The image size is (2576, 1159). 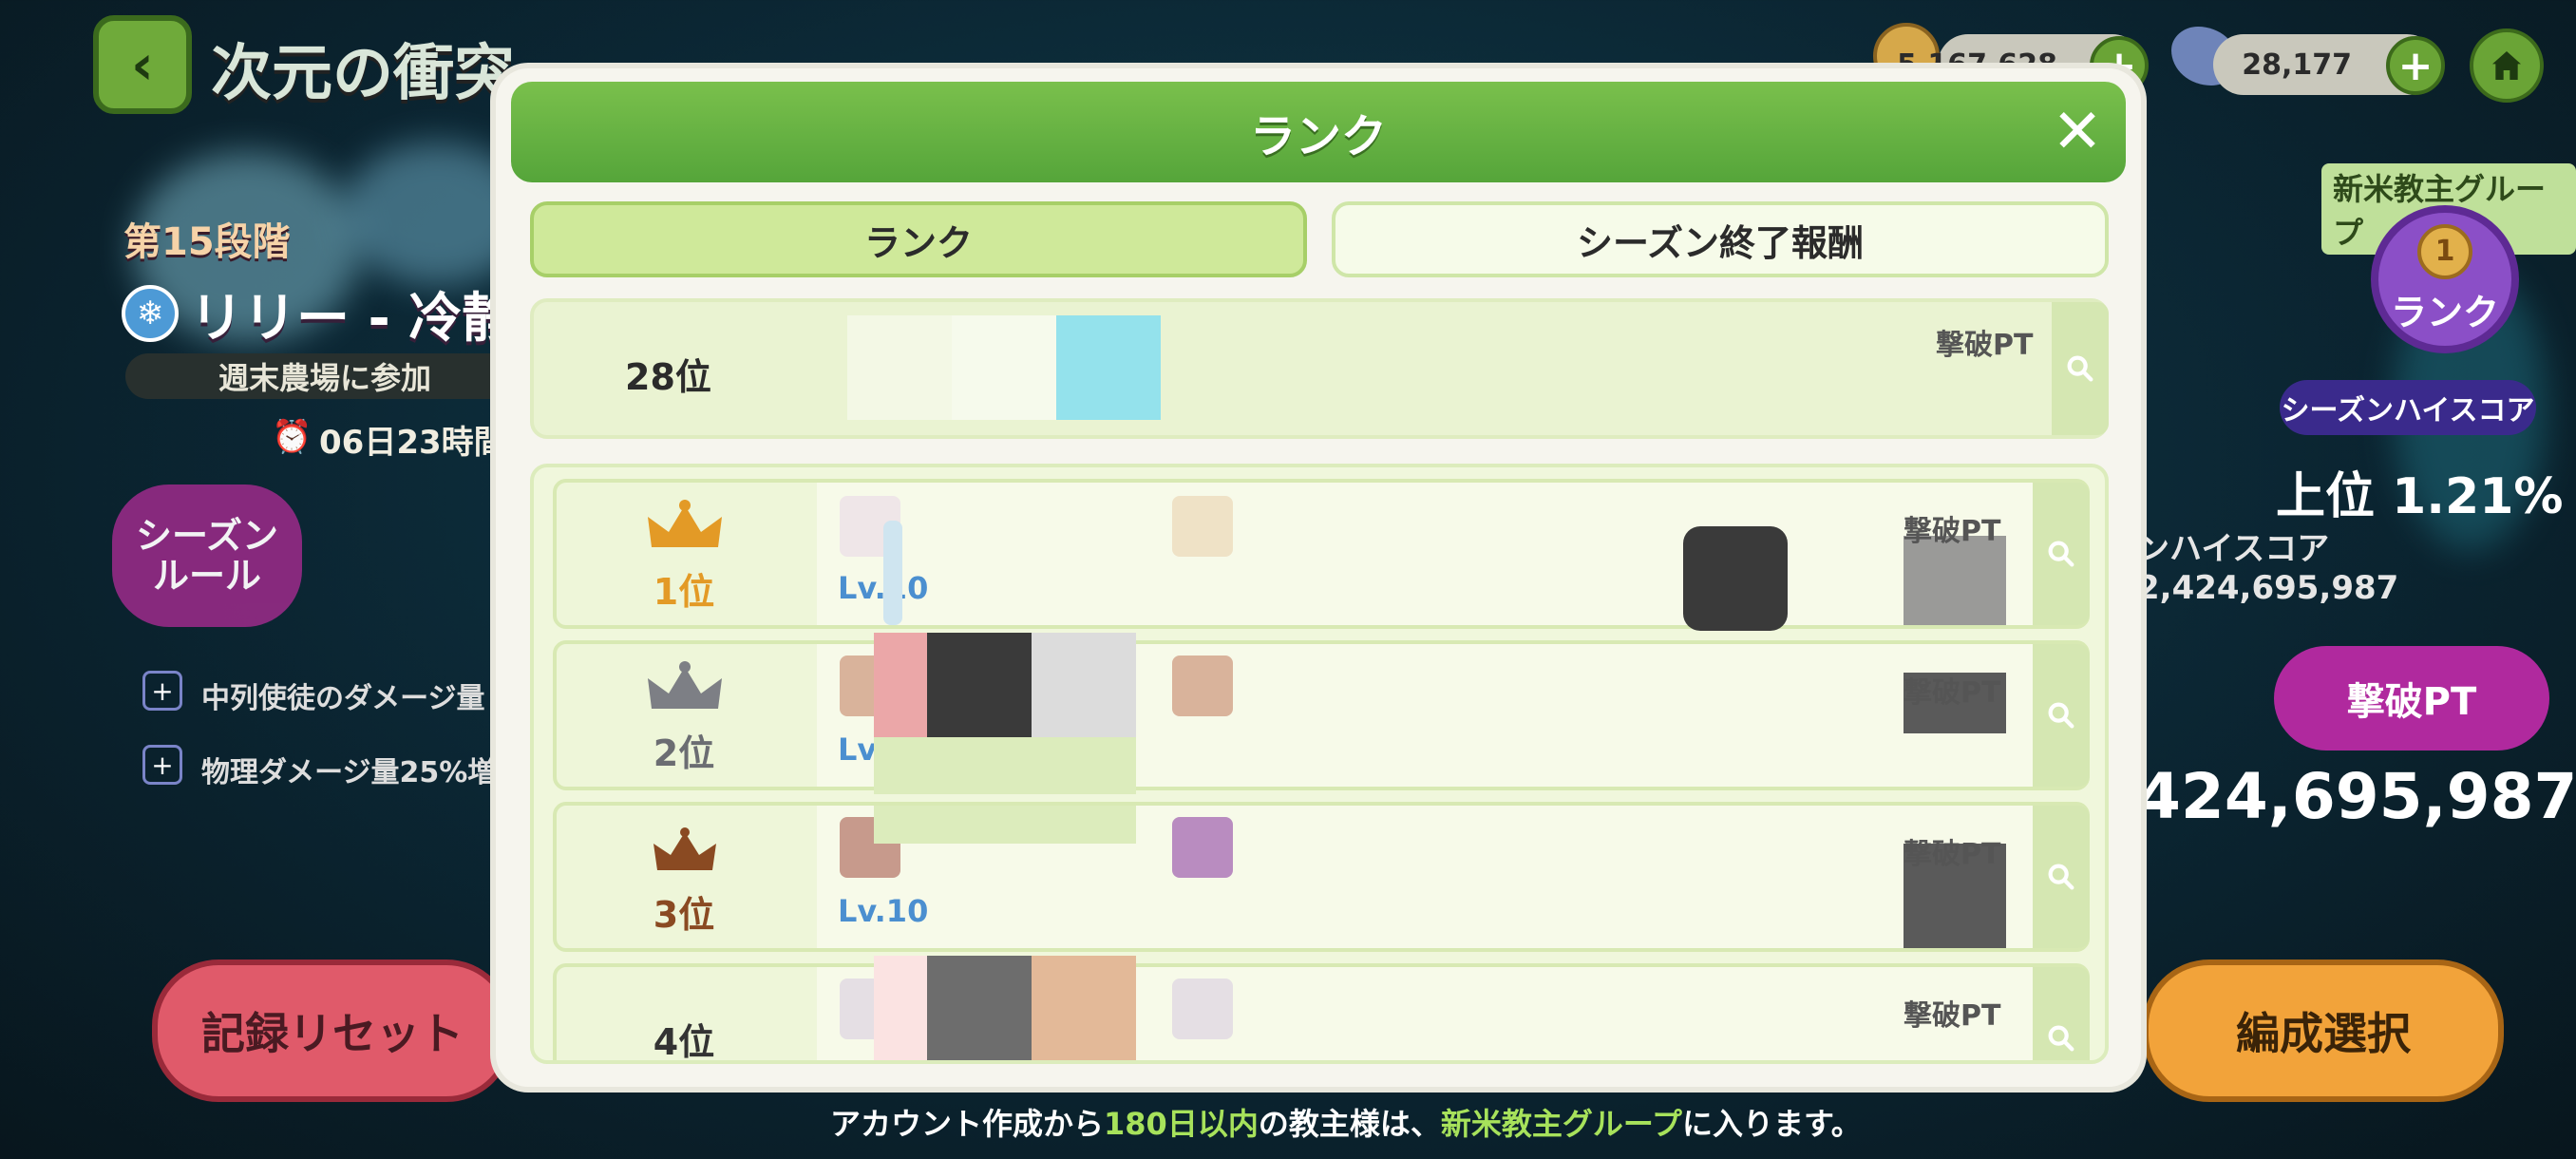 I want to click on gold-crown-icon, so click(x=685, y=523).